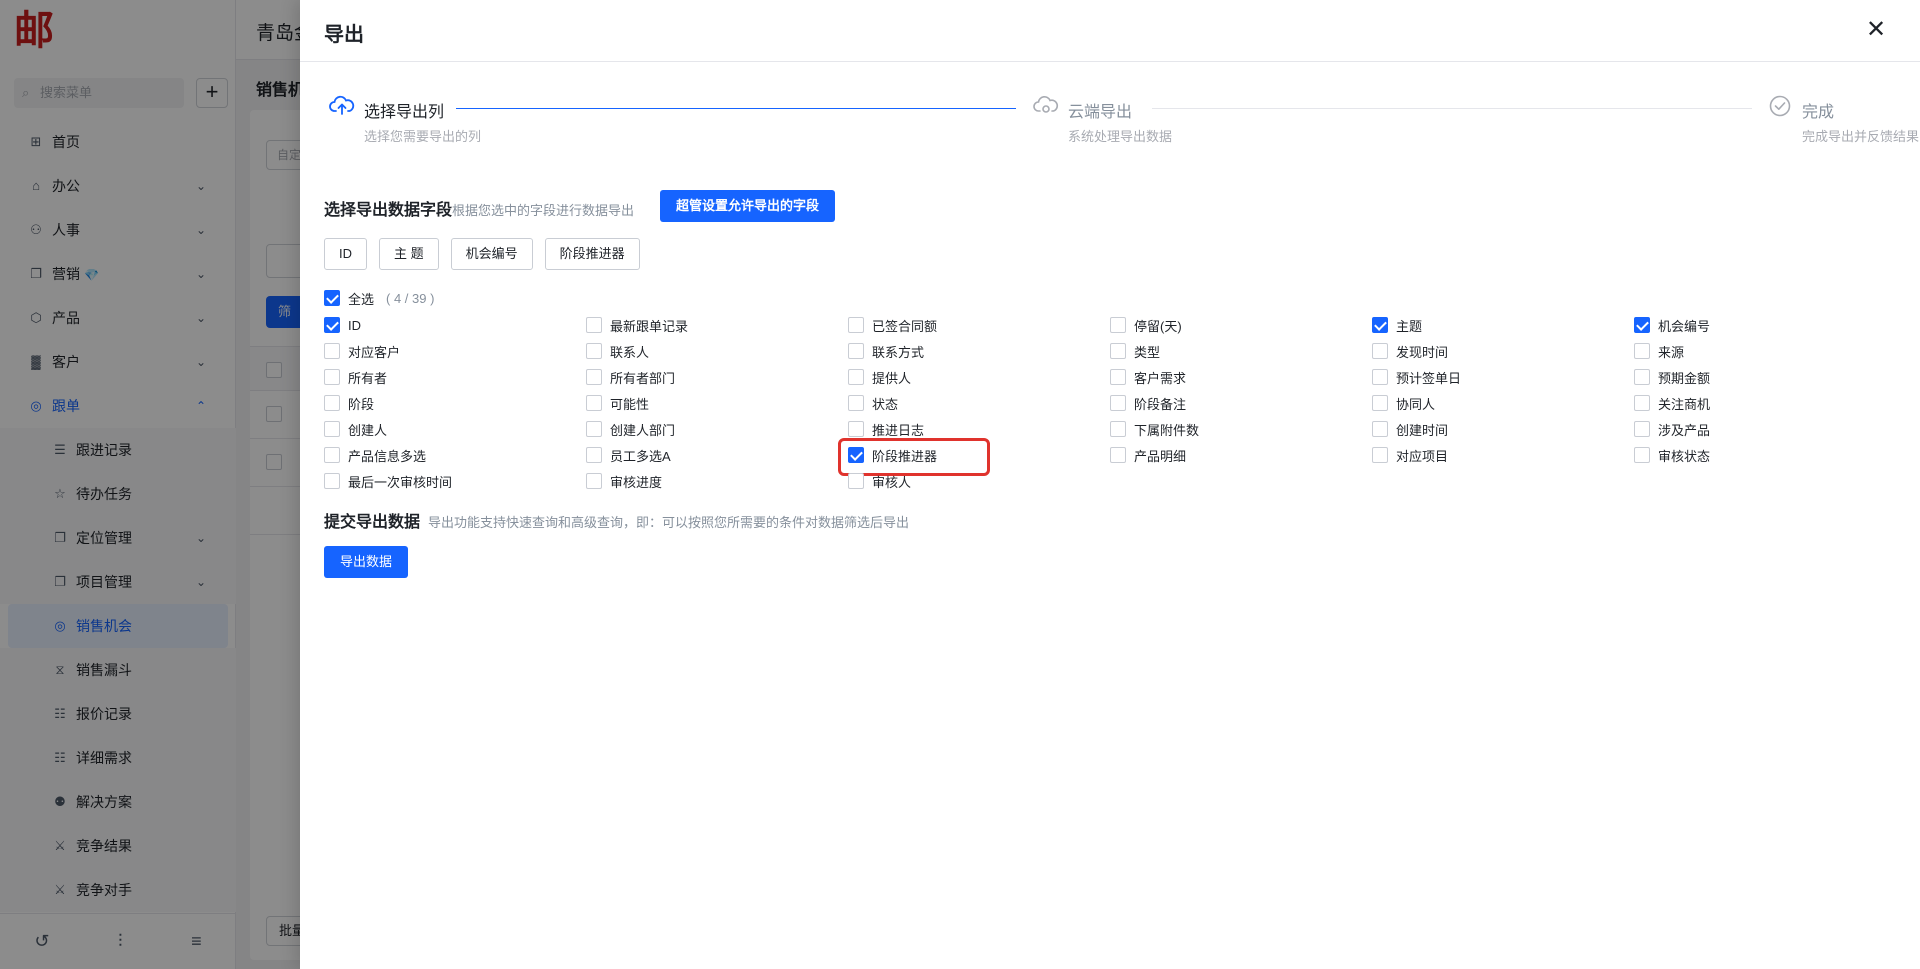 Image resolution: width=1920 pixels, height=969 pixels. Describe the element at coordinates (898, 352) in the screenshot. I see `field-label: 联系方式` at that location.